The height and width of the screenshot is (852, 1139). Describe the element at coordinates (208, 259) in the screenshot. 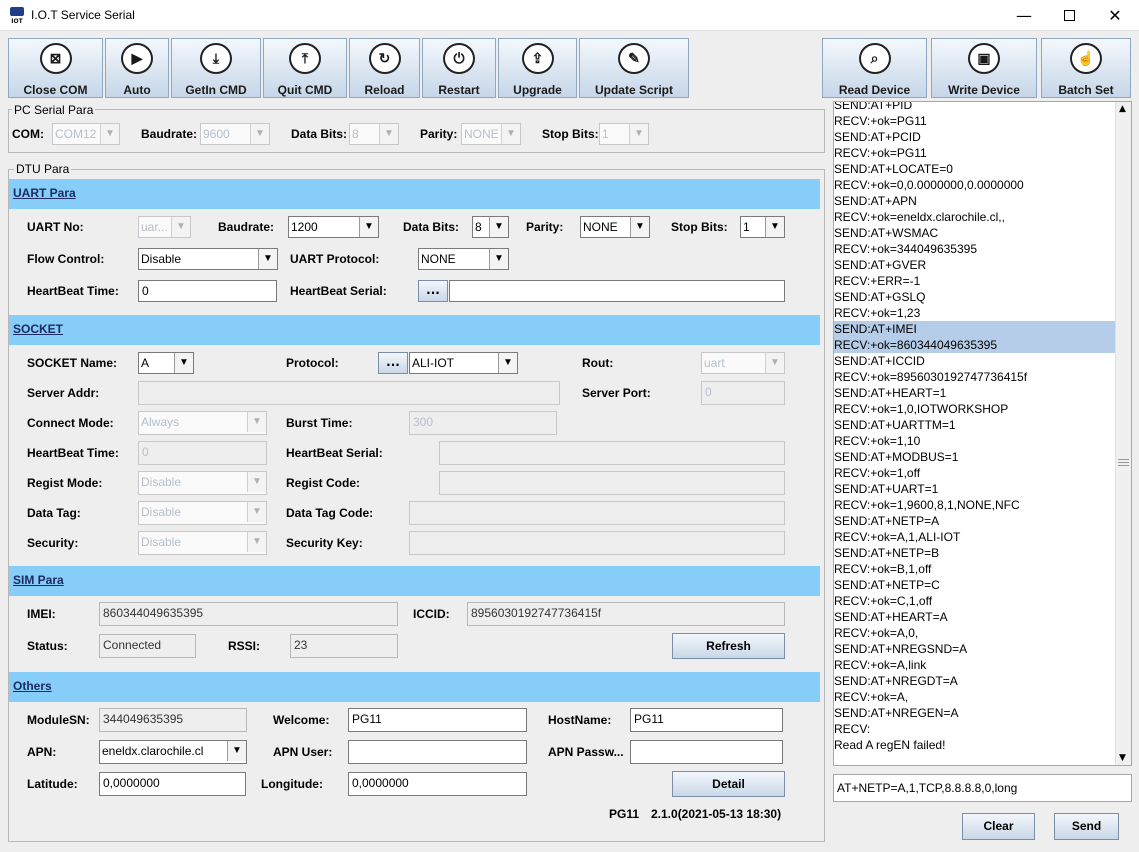

I see `flow-control-select: Disable ▼` at that location.